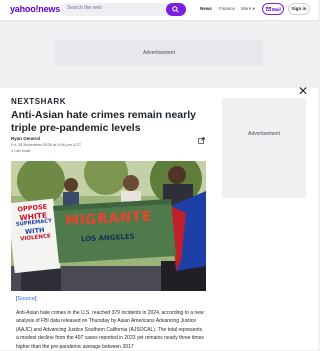 The height and width of the screenshot is (351, 320). Describe the element at coordinates (35, 299) in the screenshot. I see `source-bracket-close: ]` at that location.